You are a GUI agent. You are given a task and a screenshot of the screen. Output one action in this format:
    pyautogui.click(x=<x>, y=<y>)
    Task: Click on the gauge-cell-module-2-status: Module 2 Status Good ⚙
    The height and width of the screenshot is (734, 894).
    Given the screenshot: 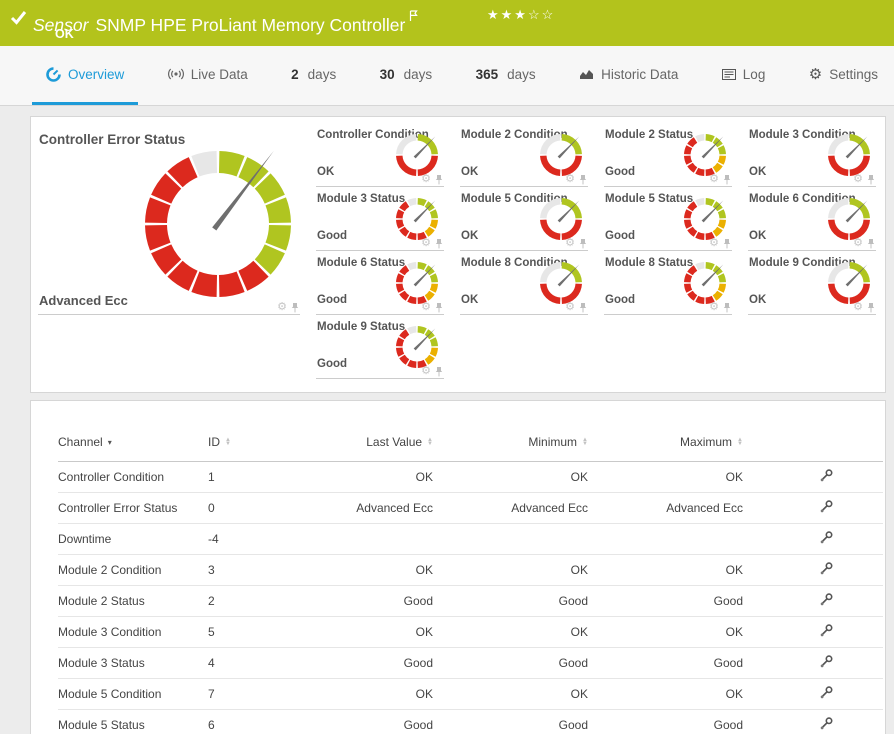 What is the action you would take?
    pyautogui.click(x=669, y=155)
    